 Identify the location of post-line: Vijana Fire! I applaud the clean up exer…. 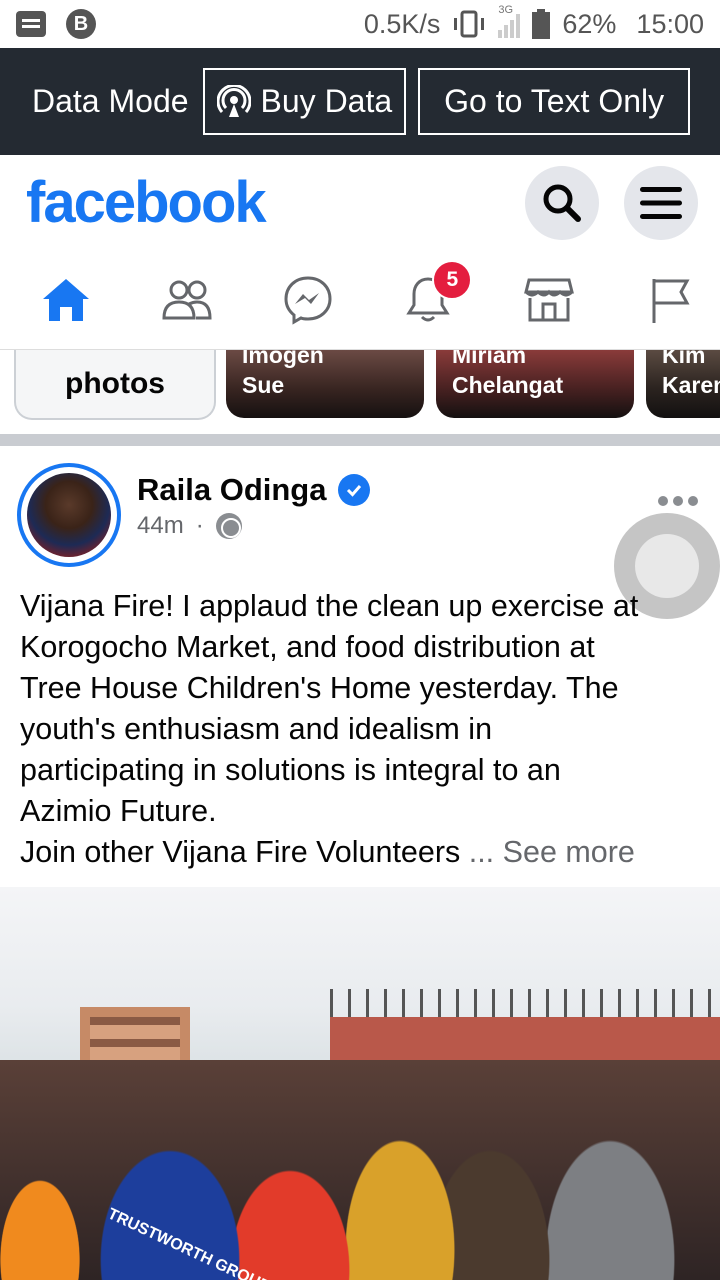
(329, 606).